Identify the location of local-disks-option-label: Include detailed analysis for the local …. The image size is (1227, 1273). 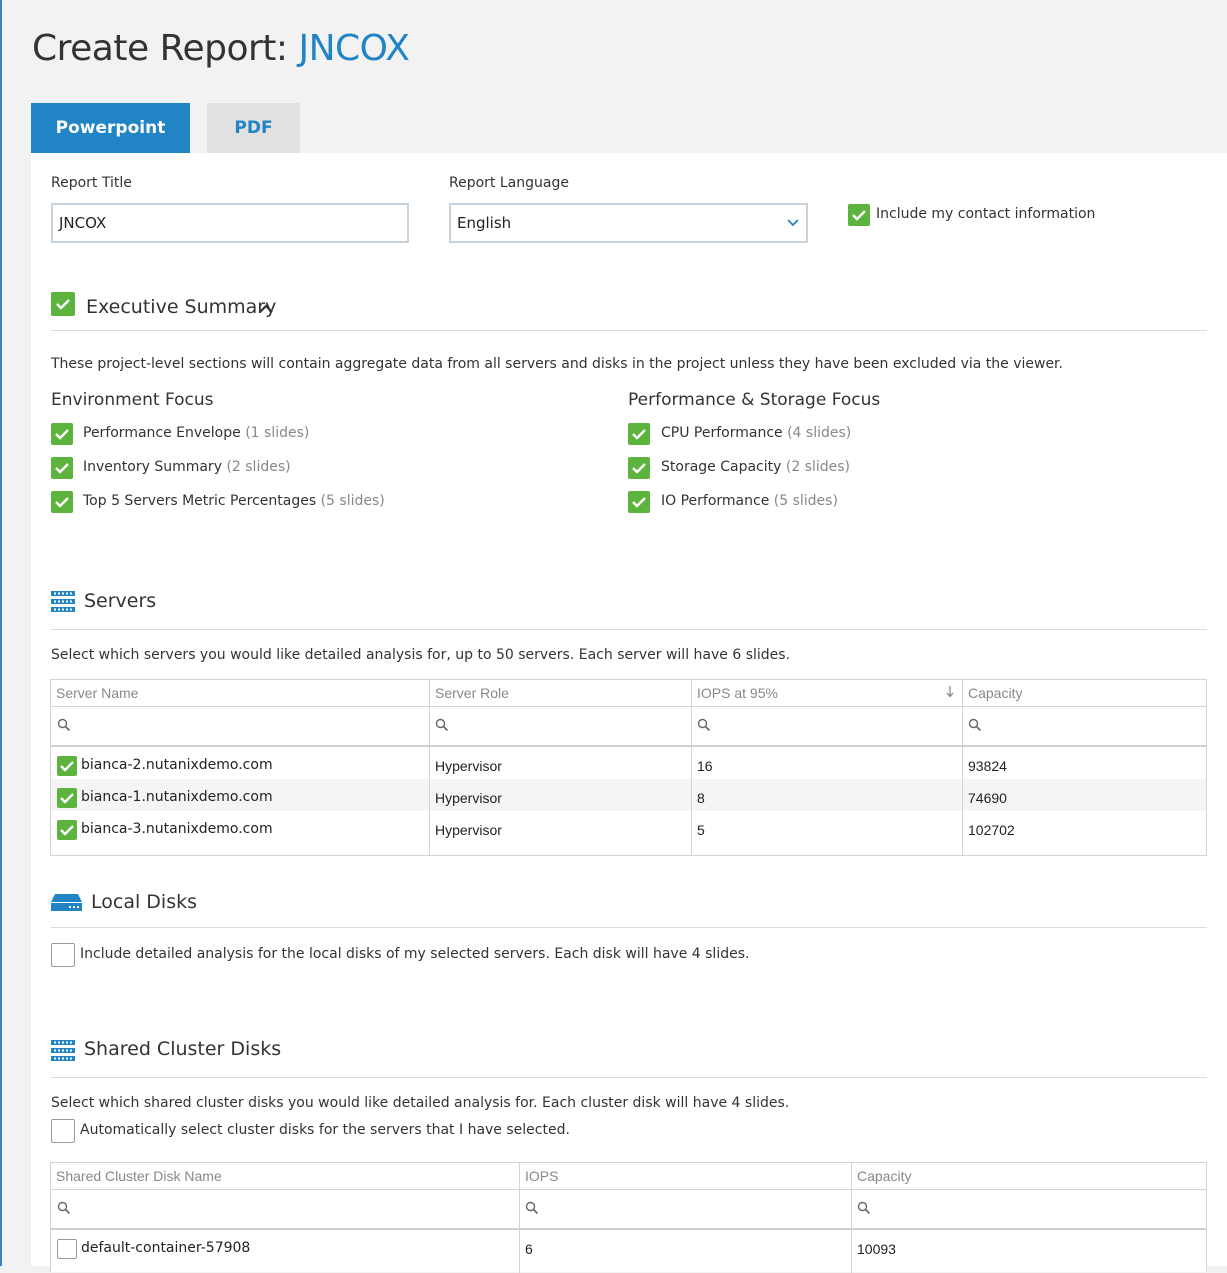
(415, 954).